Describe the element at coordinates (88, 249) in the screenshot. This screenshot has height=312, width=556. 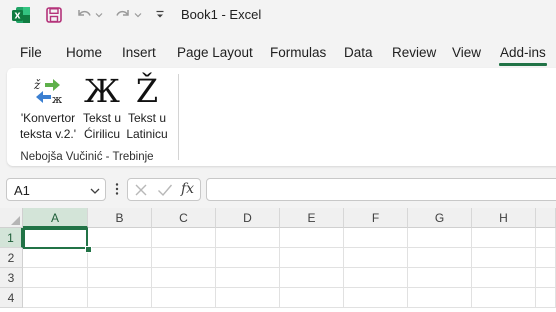
I see `fill-handle` at that location.